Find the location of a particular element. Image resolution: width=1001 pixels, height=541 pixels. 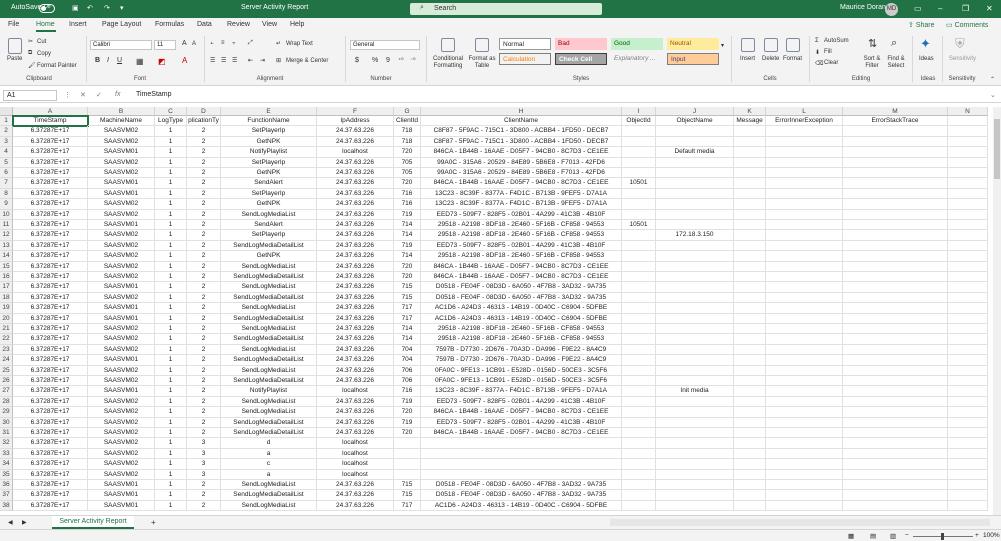

vertical-scrollbar is located at coordinates (997, 311).